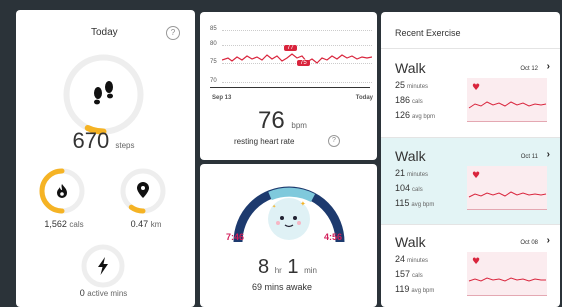 This screenshot has height=307, width=562. I want to click on hr-x-start: Sep 13, so click(222, 98).